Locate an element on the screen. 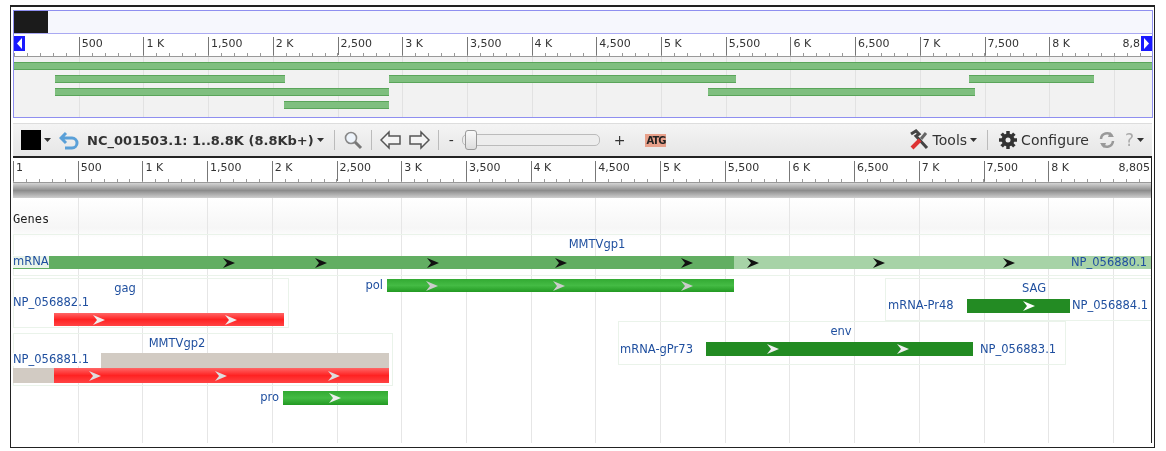 Image resolution: width=1166 pixels, height=451 pixels. undo-icon is located at coordinates (69, 140).